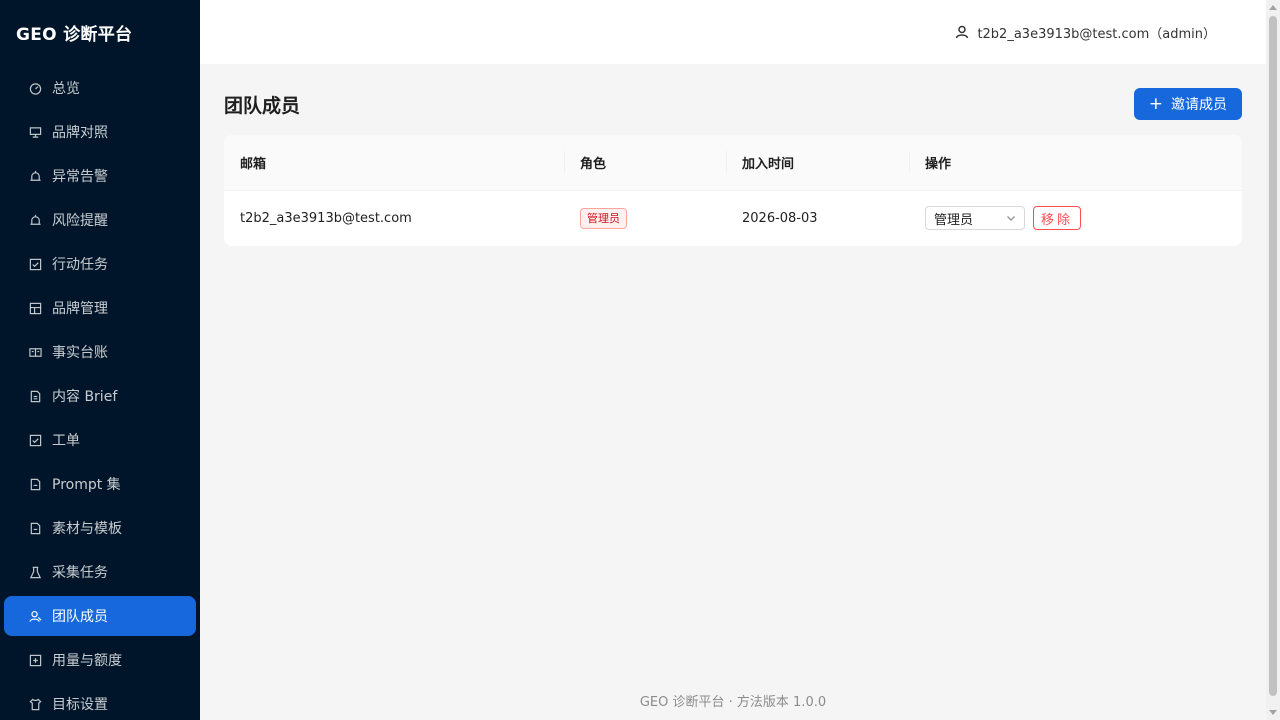 The image size is (1280, 720). Describe the element at coordinates (35, 308) in the screenshot. I see `brand-icon` at that location.